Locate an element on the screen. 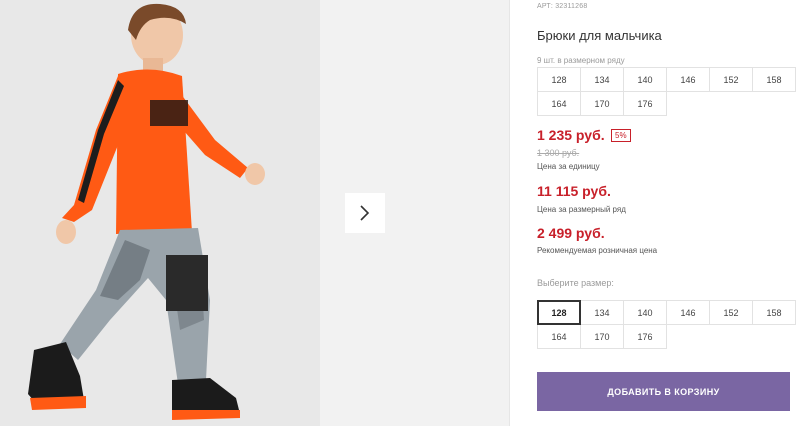 This screenshot has width=800, height=426. next-image-button is located at coordinates (365, 213).